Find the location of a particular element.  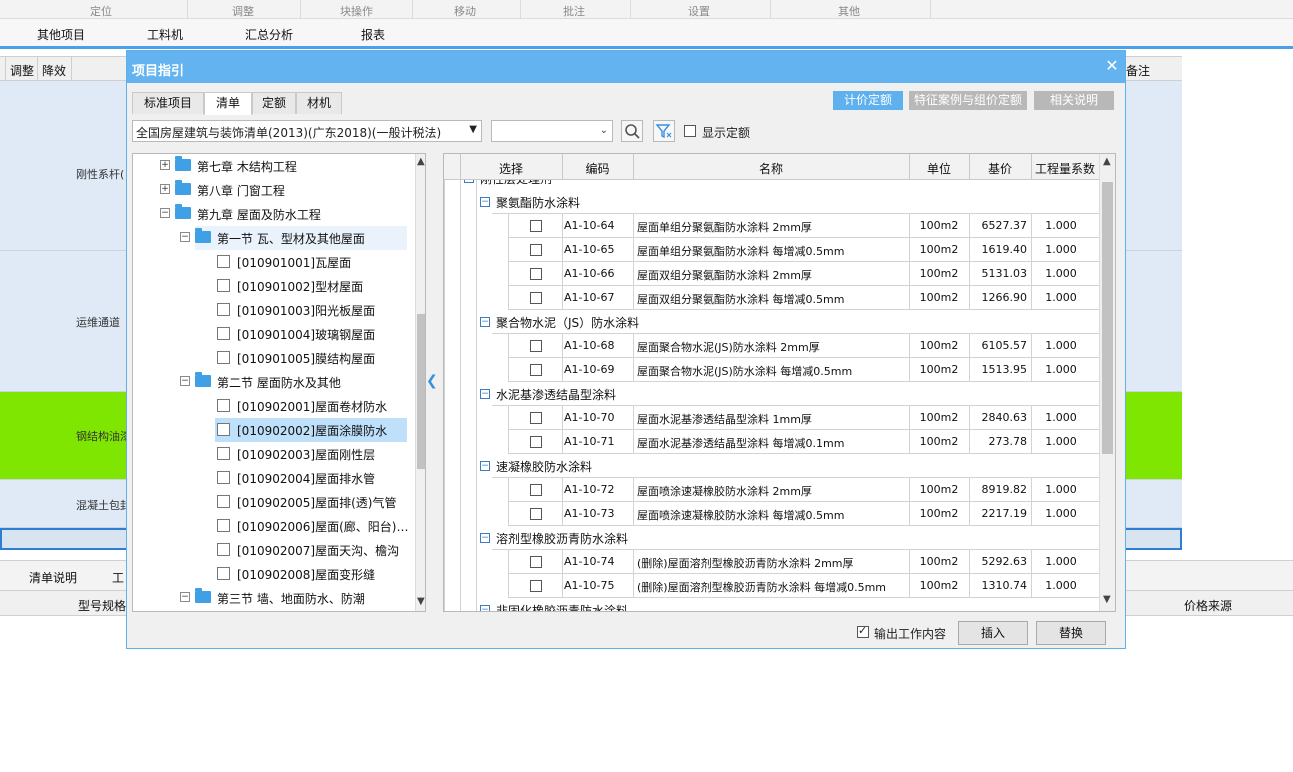

tab-quota: 定额 is located at coordinates (274, 103).